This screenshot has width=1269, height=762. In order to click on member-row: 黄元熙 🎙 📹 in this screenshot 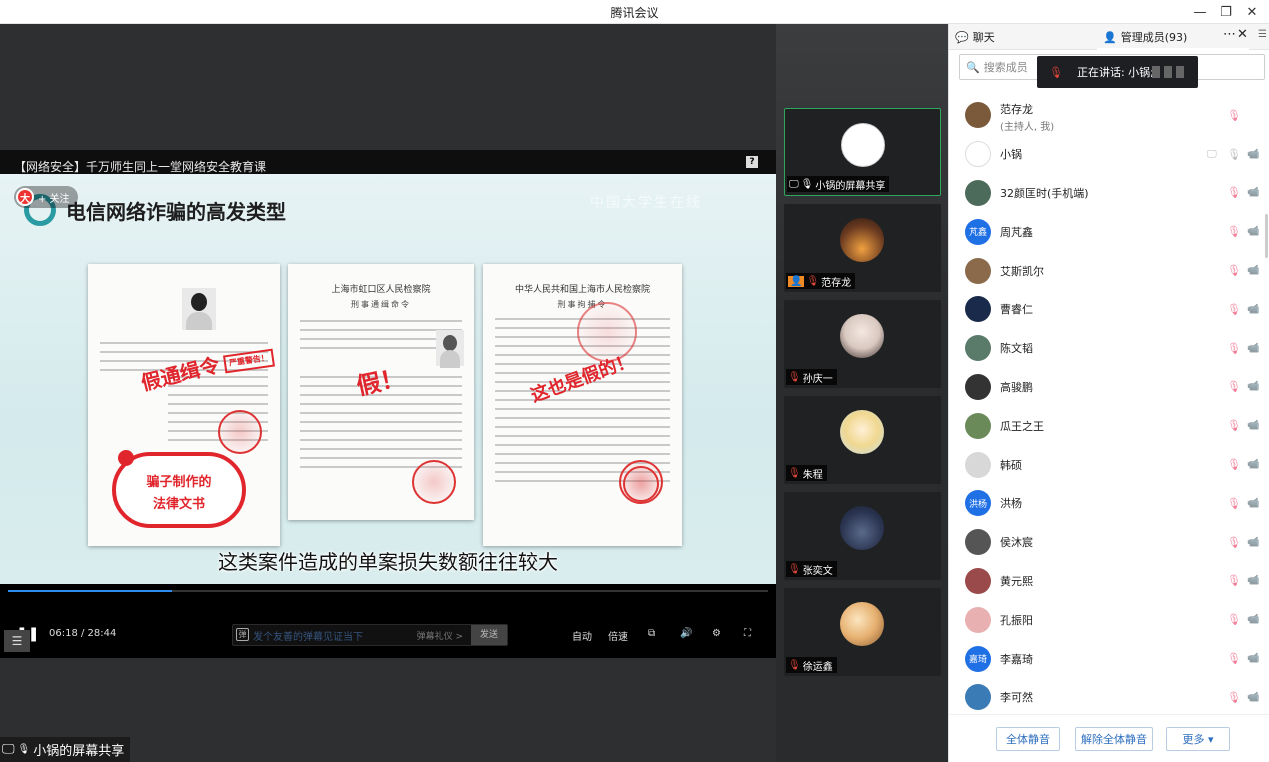, I will do `click(1109, 581)`.